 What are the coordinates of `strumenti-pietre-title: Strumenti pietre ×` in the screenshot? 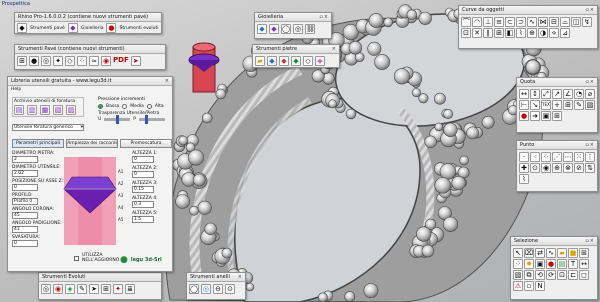 It's located at (296, 49).